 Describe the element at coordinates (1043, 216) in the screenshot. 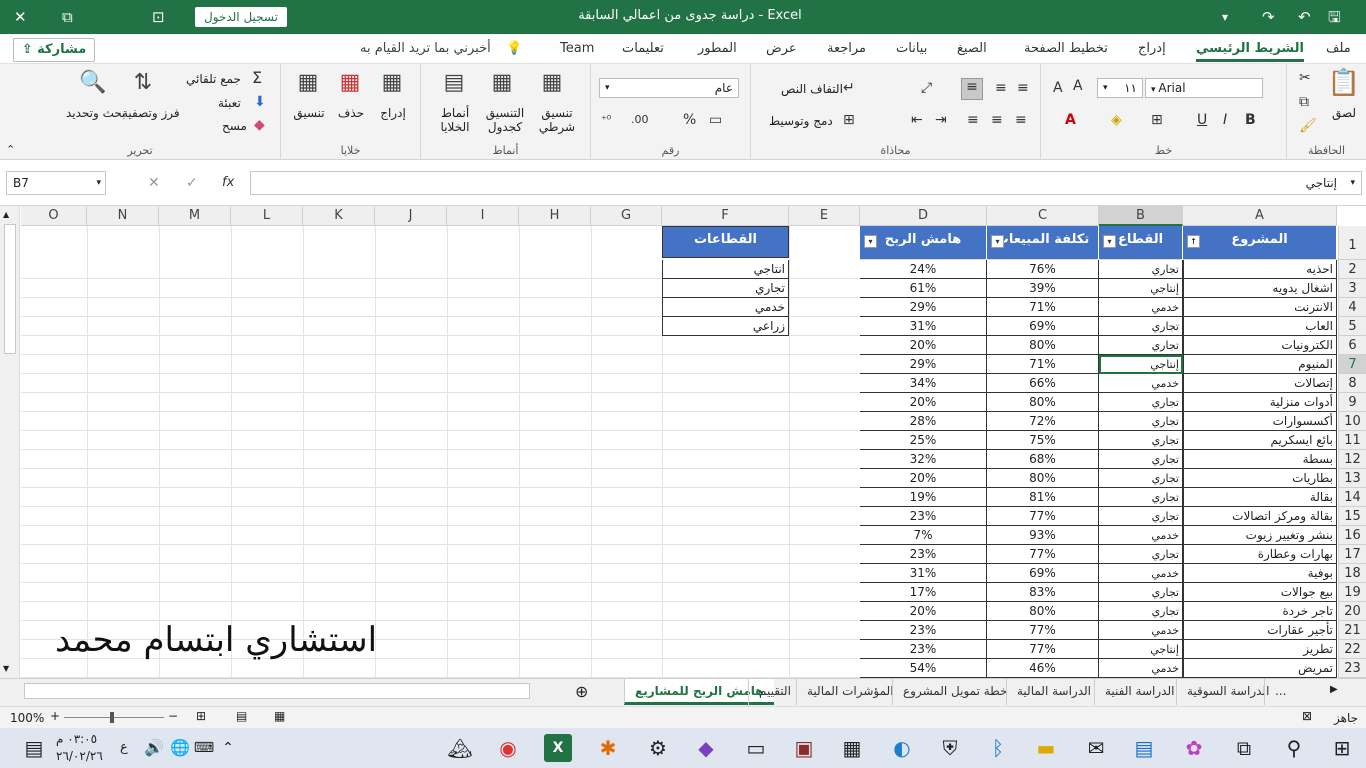

I see `column-header-c: C` at that location.